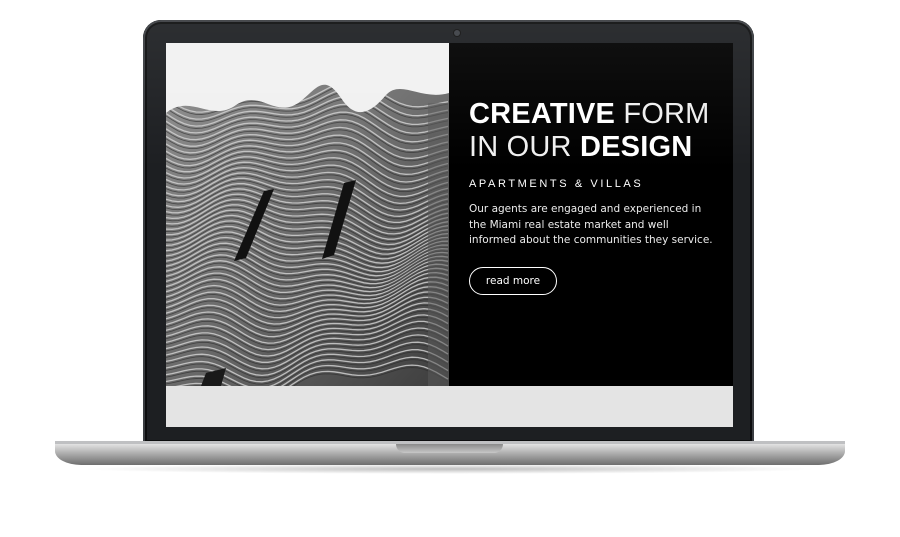 This screenshot has width=900, height=537. What do you see at coordinates (449, 448) in the screenshot?
I see `laptop-opening-notch` at bounding box center [449, 448].